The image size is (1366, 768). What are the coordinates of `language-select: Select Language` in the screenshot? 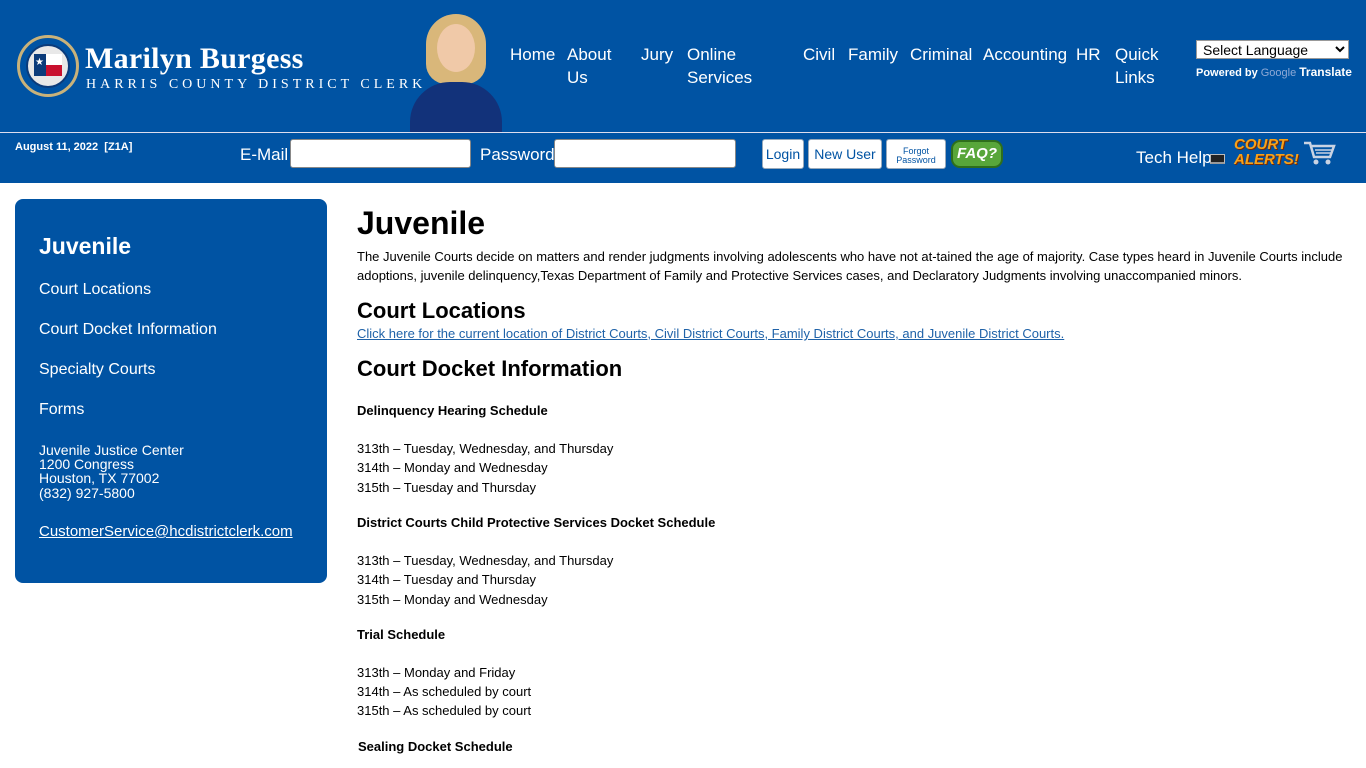 It's located at (1272, 49).